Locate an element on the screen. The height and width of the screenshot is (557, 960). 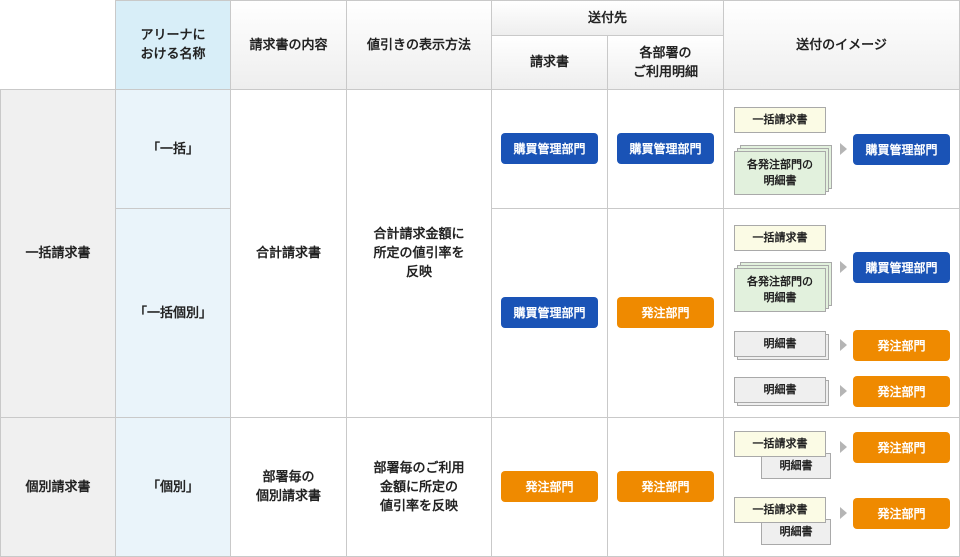
arena-name-kobetsu: 「個別」 is located at coordinates (173, 487).